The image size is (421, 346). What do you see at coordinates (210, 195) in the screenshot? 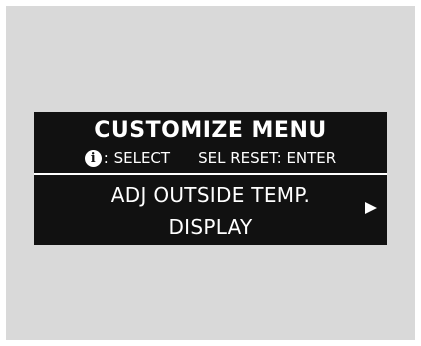
I see `menu-item-label-line1: ADJ OUTSIDE TEMP.` at bounding box center [210, 195].